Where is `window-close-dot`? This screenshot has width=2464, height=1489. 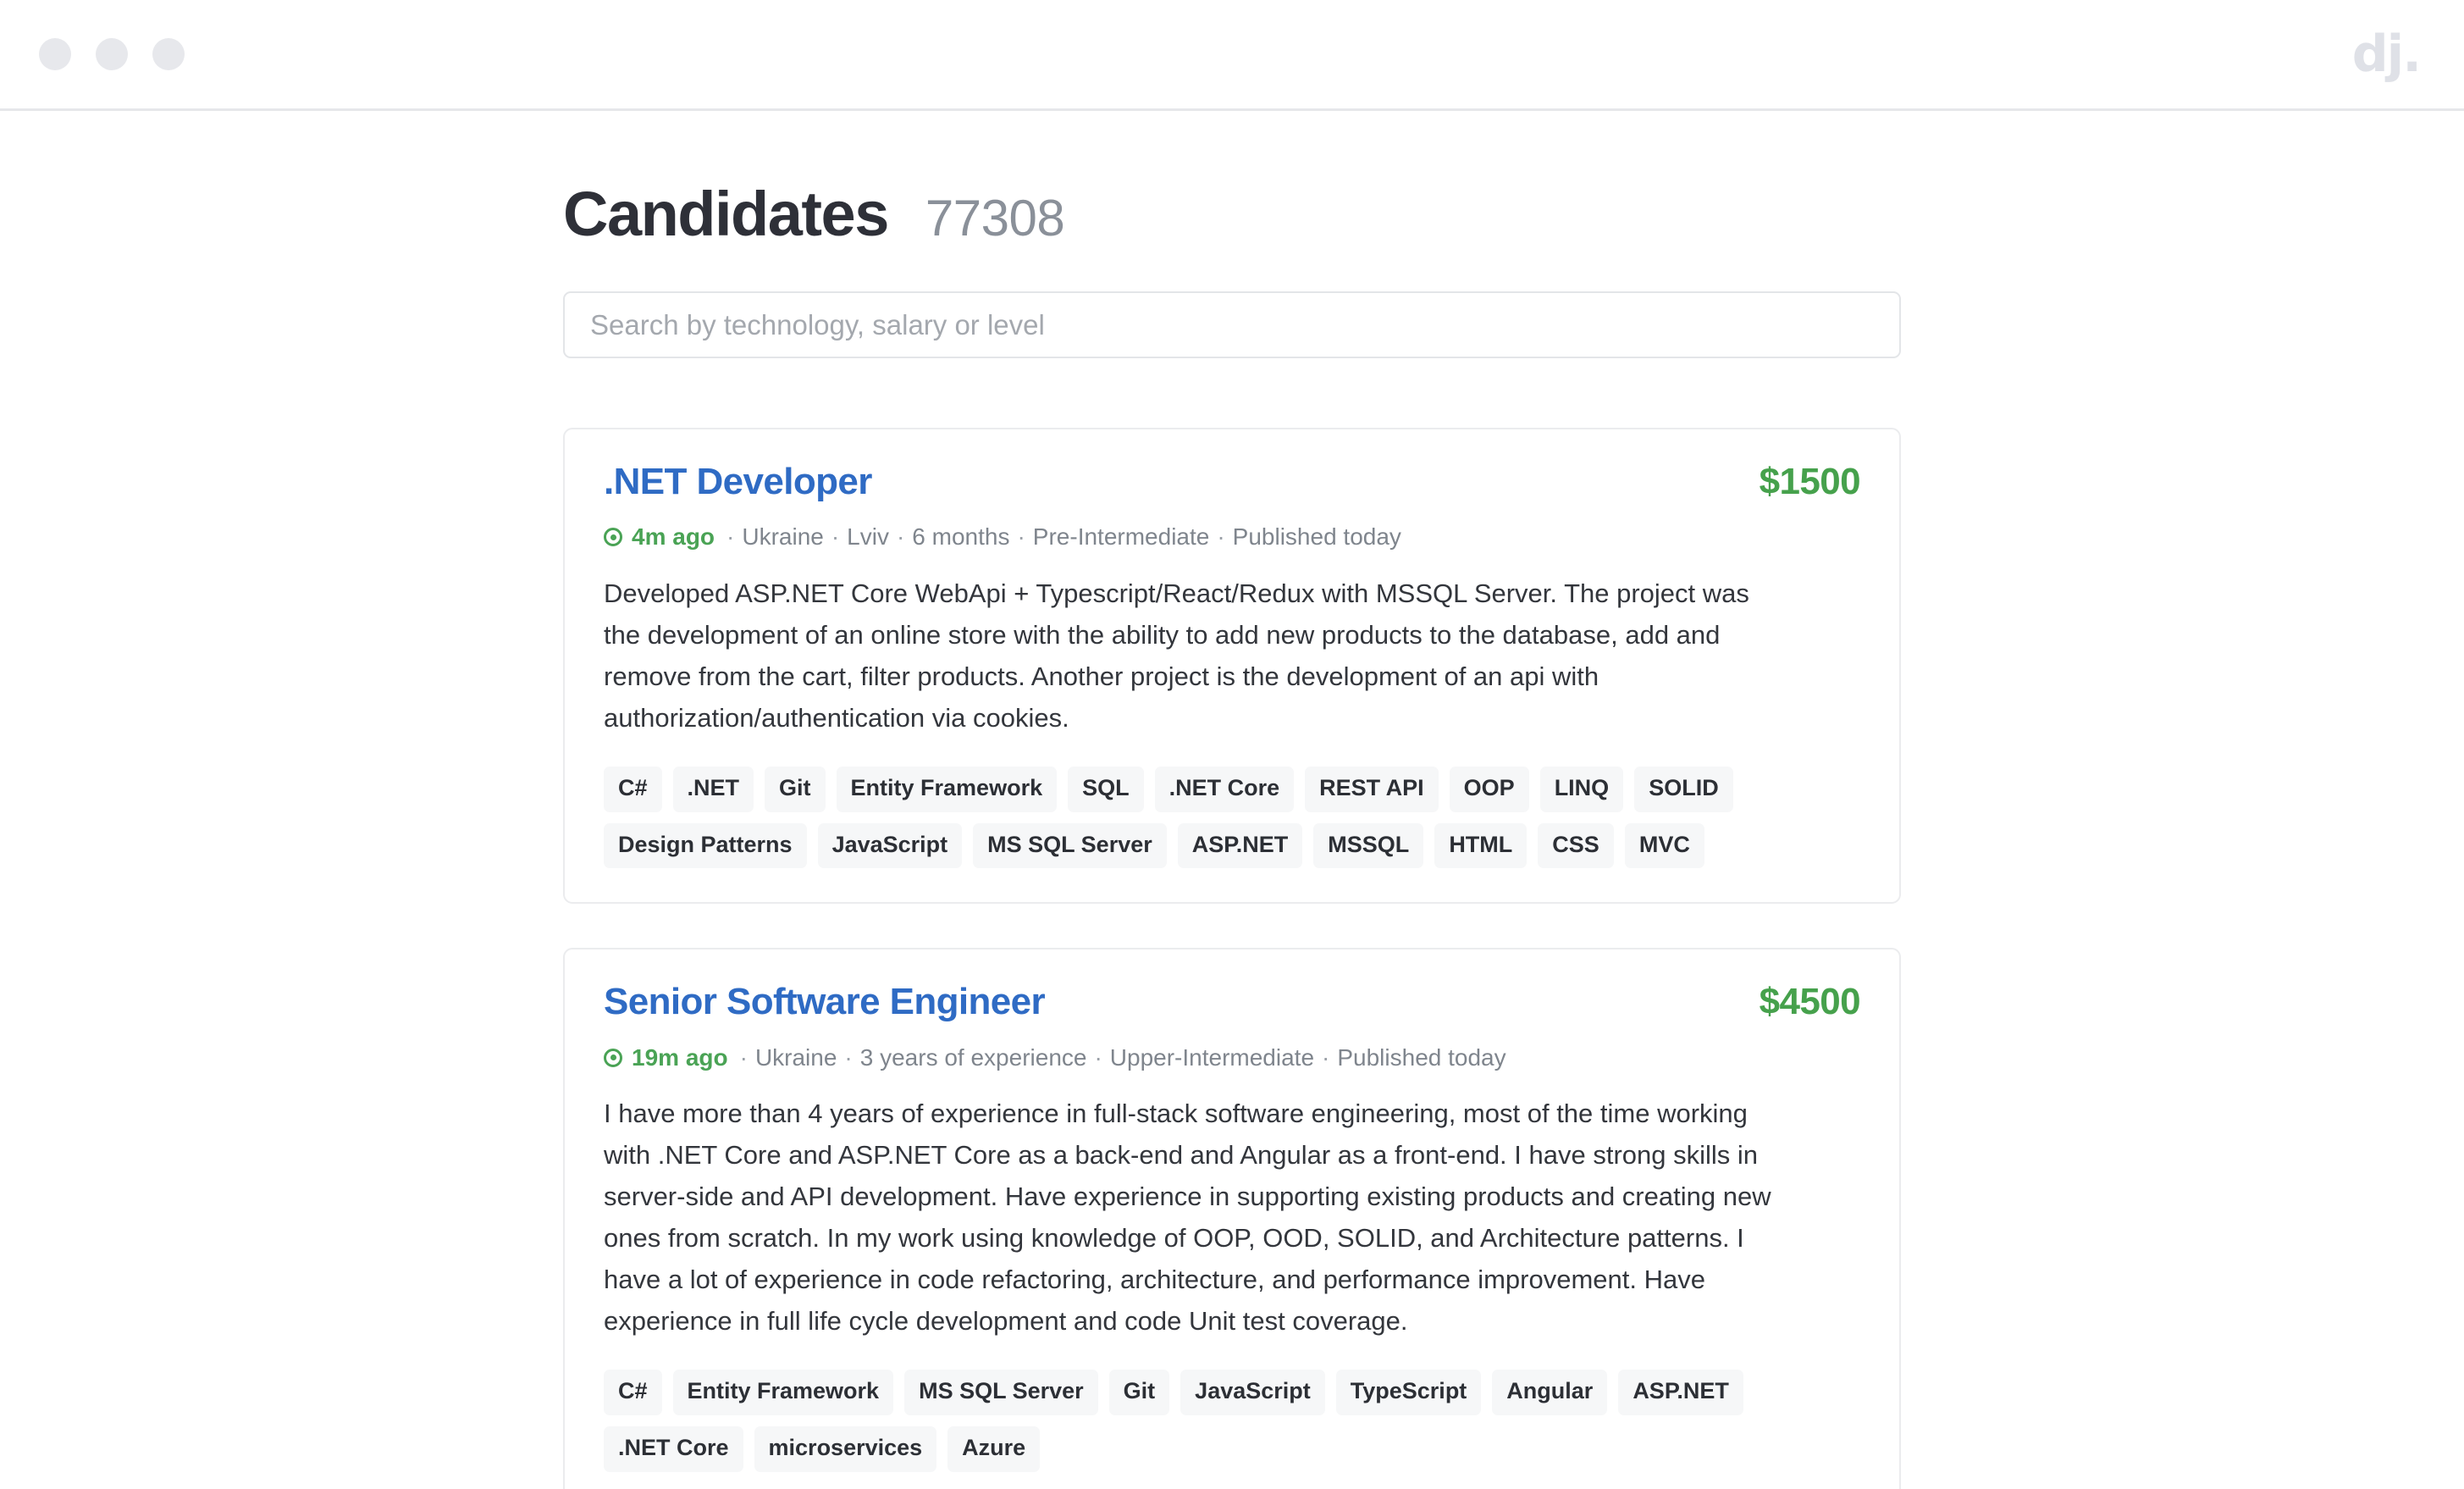
window-close-dot is located at coordinates (55, 54).